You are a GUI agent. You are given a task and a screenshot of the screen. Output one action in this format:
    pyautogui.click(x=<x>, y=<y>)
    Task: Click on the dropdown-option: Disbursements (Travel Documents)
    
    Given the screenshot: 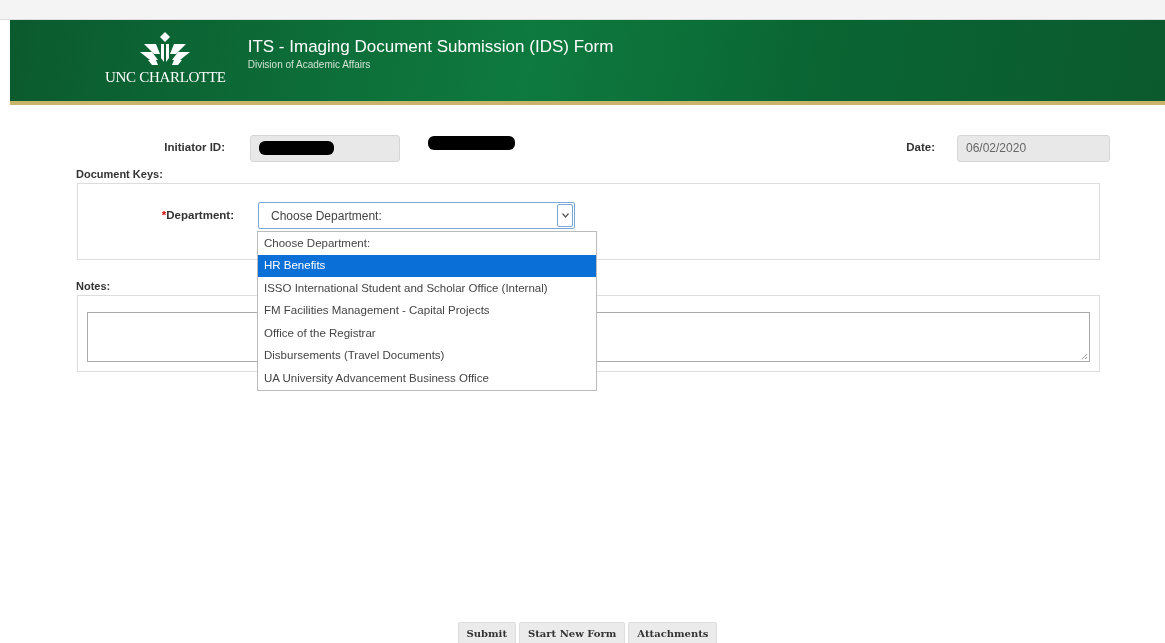 What is the action you would take?
    pyautogui.click(x=427, y=355)
    